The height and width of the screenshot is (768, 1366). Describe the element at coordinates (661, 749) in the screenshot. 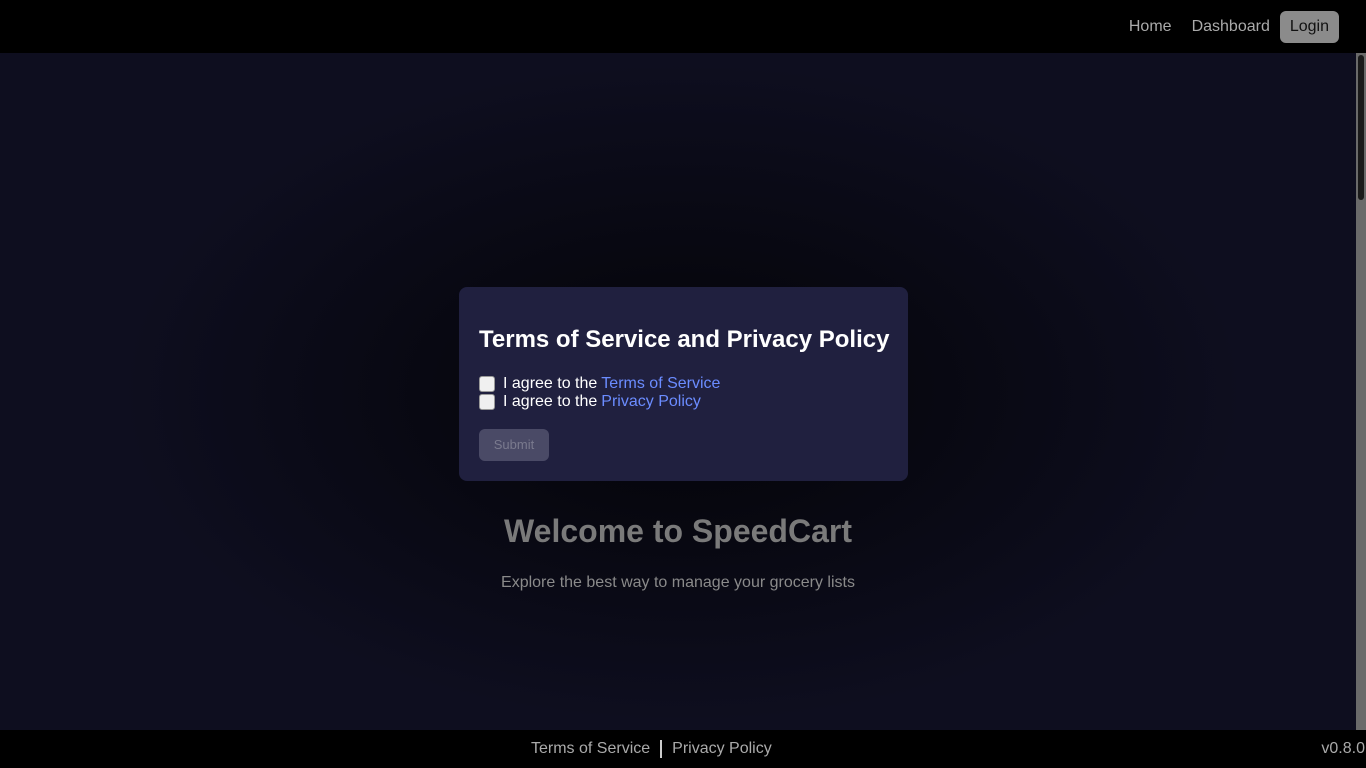

I see `footer-divider` at that location.